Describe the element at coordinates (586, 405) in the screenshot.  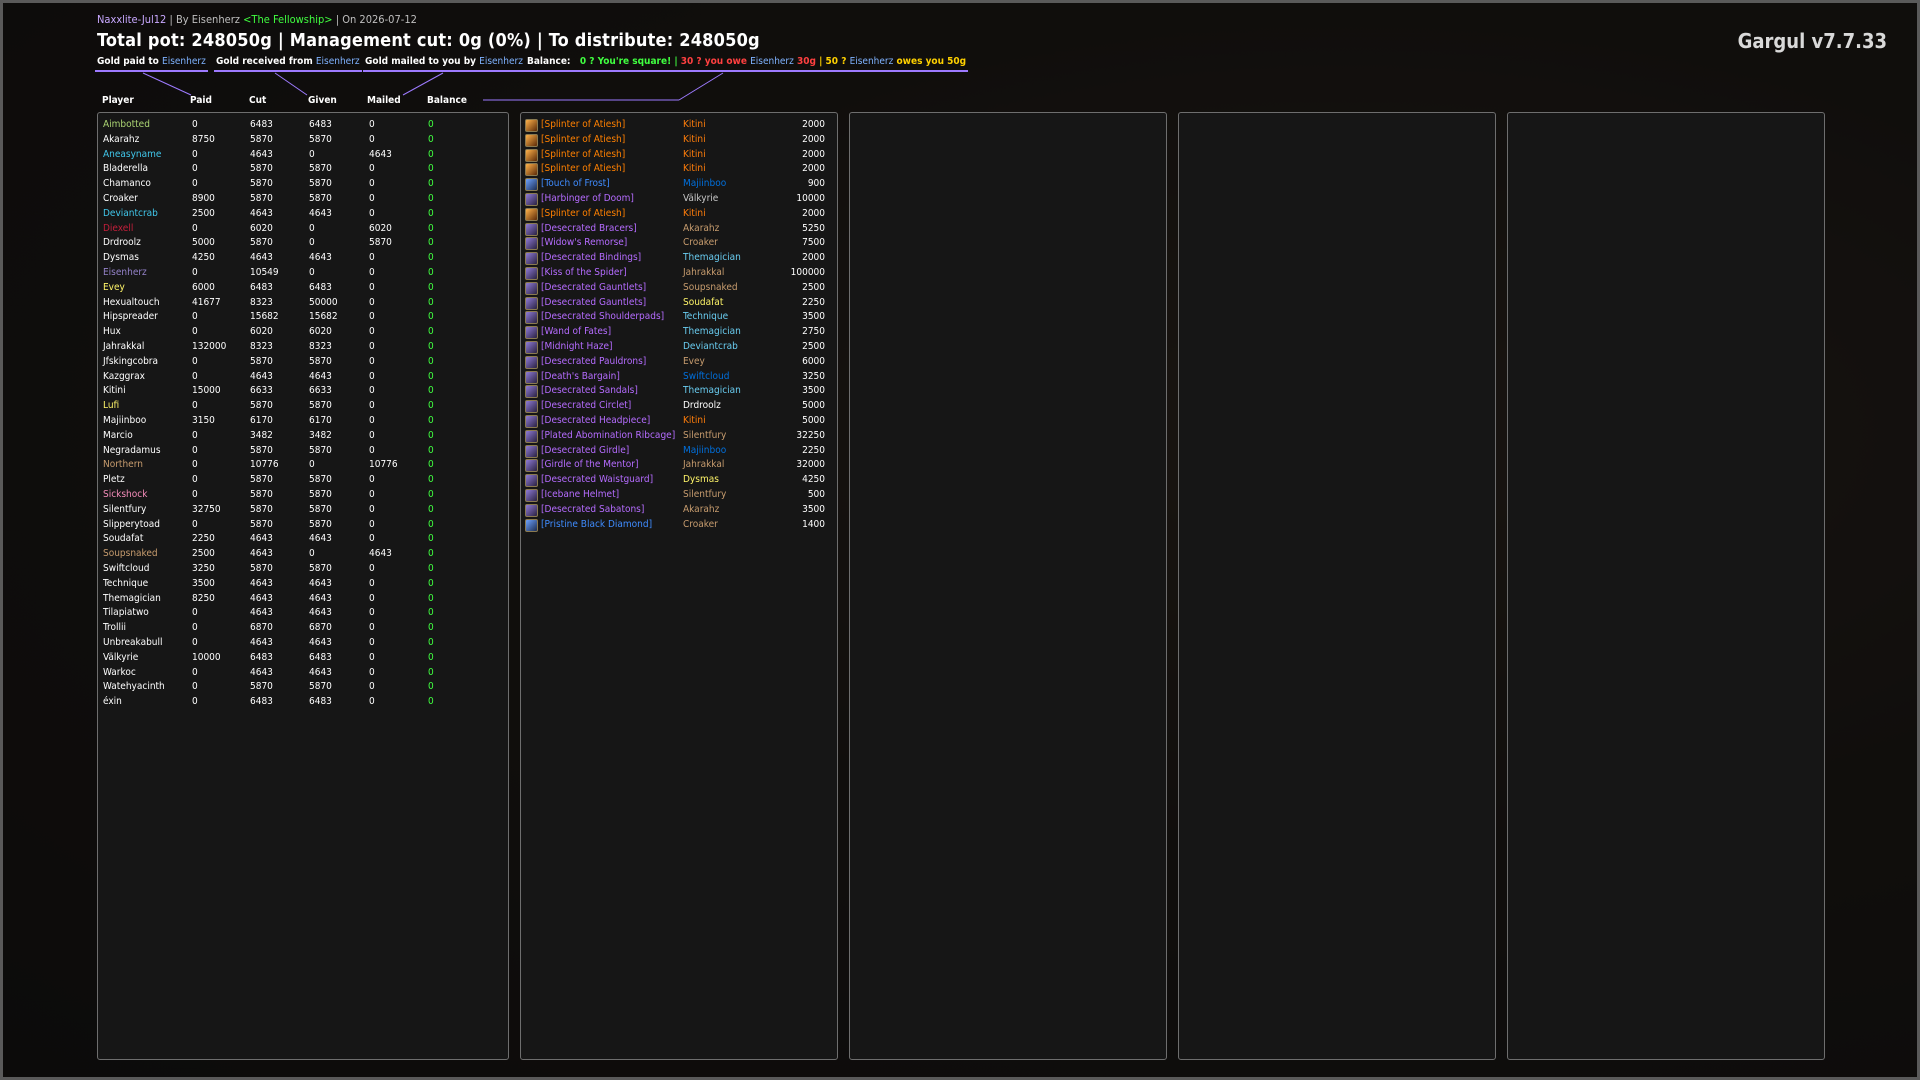
I see `item-link: [Desecrated Circlet]` at that location.